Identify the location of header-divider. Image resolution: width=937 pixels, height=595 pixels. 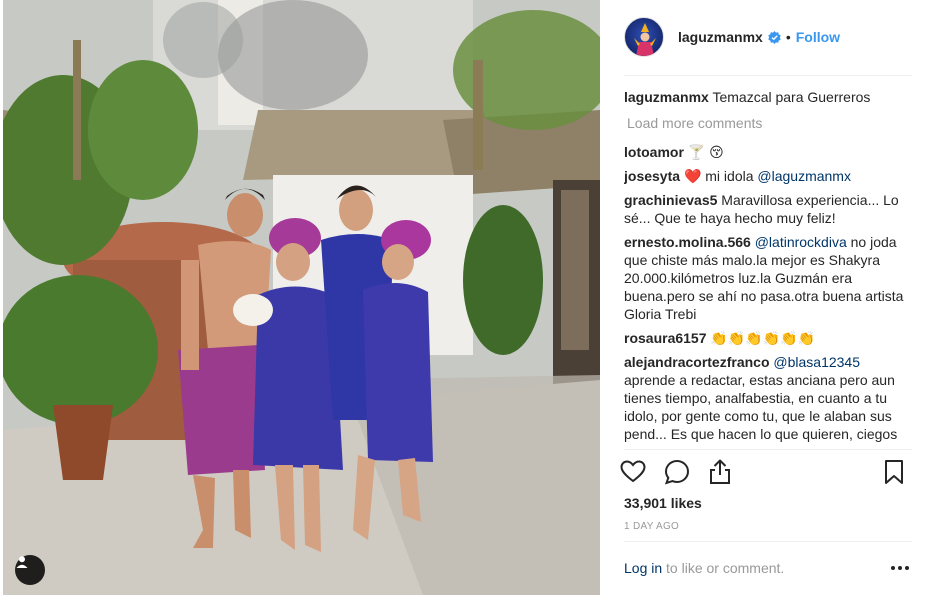
(768, 75).